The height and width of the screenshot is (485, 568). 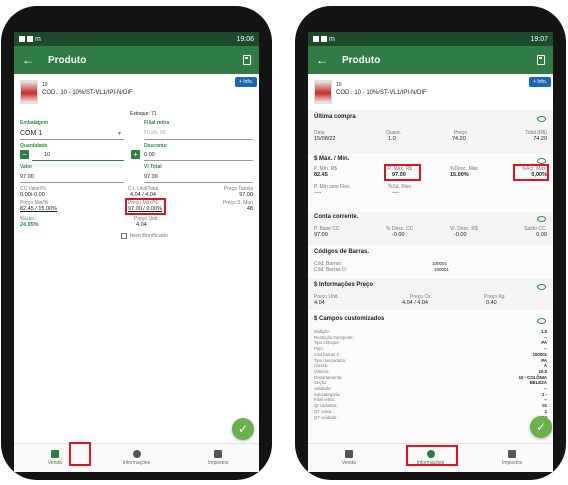 I want to click on section-title: $ Máx. / Mín., so click(x=332, y=159).